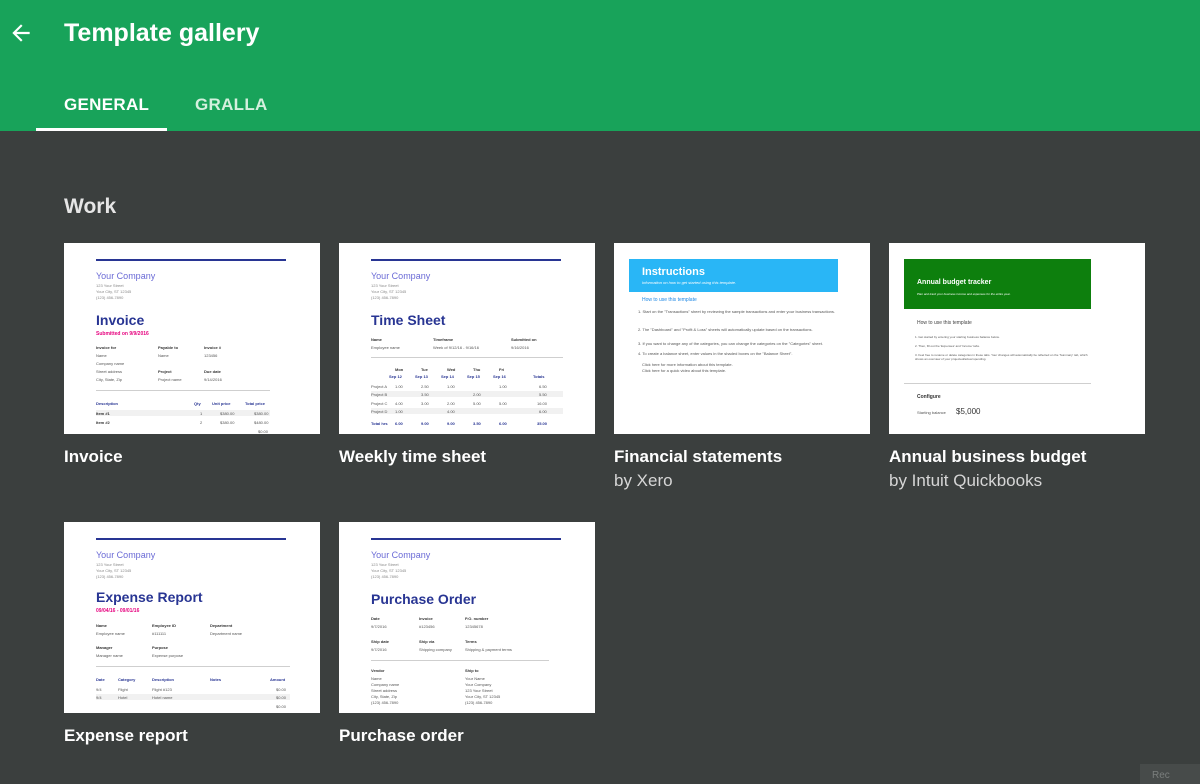 This screenshot has height=784, width=1200. I want to click on table-row, so click(467, 394).